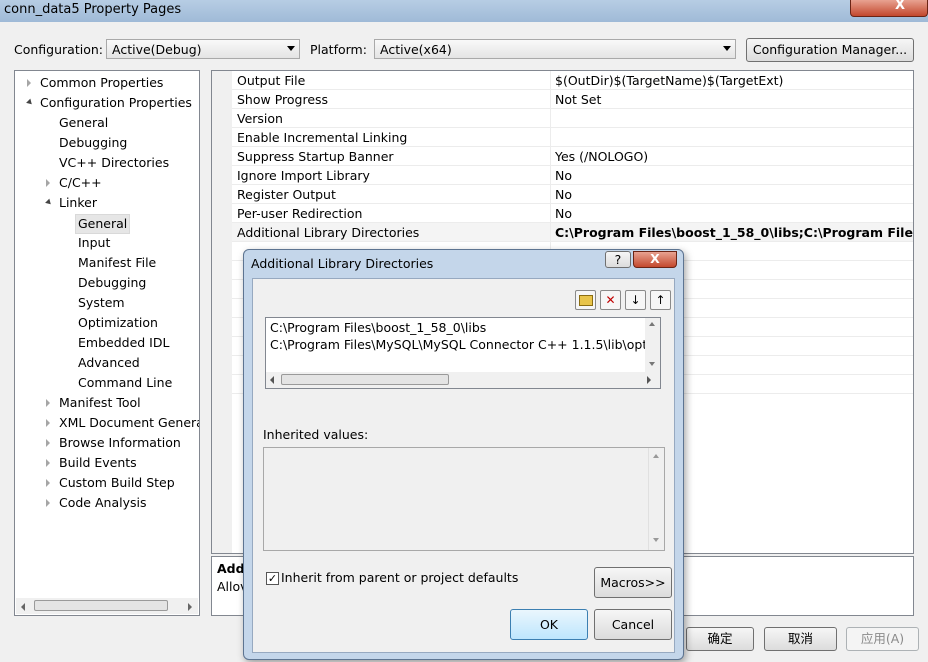  I want to click on window-close-button: X, so click(889, 8).